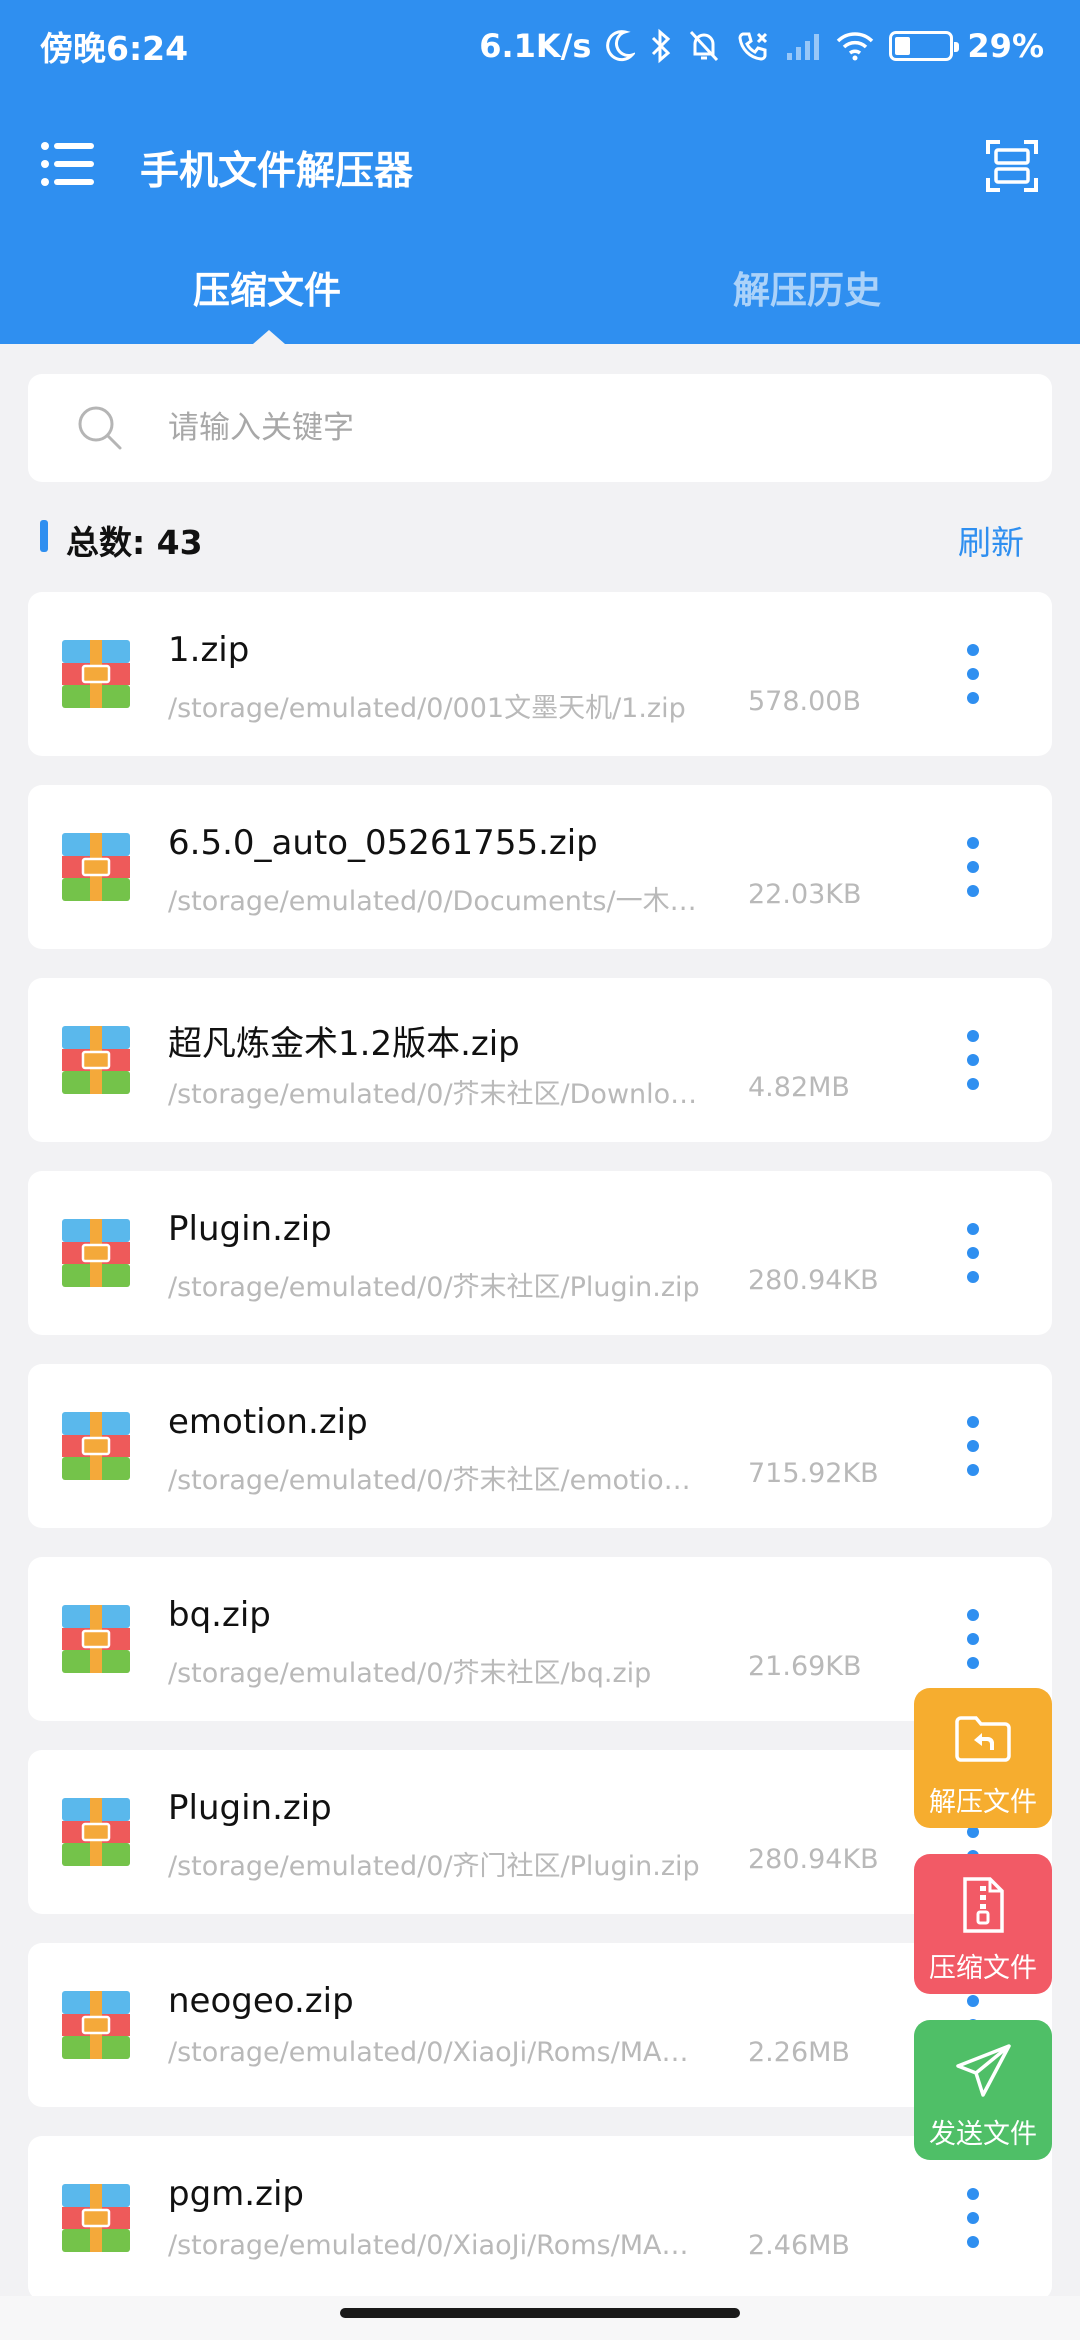 This screenshot has width=1080, height=2340. Describe the element at coordinates (799, 2245) in the screenshot. I see `file-size: 2.46MB` at that location.